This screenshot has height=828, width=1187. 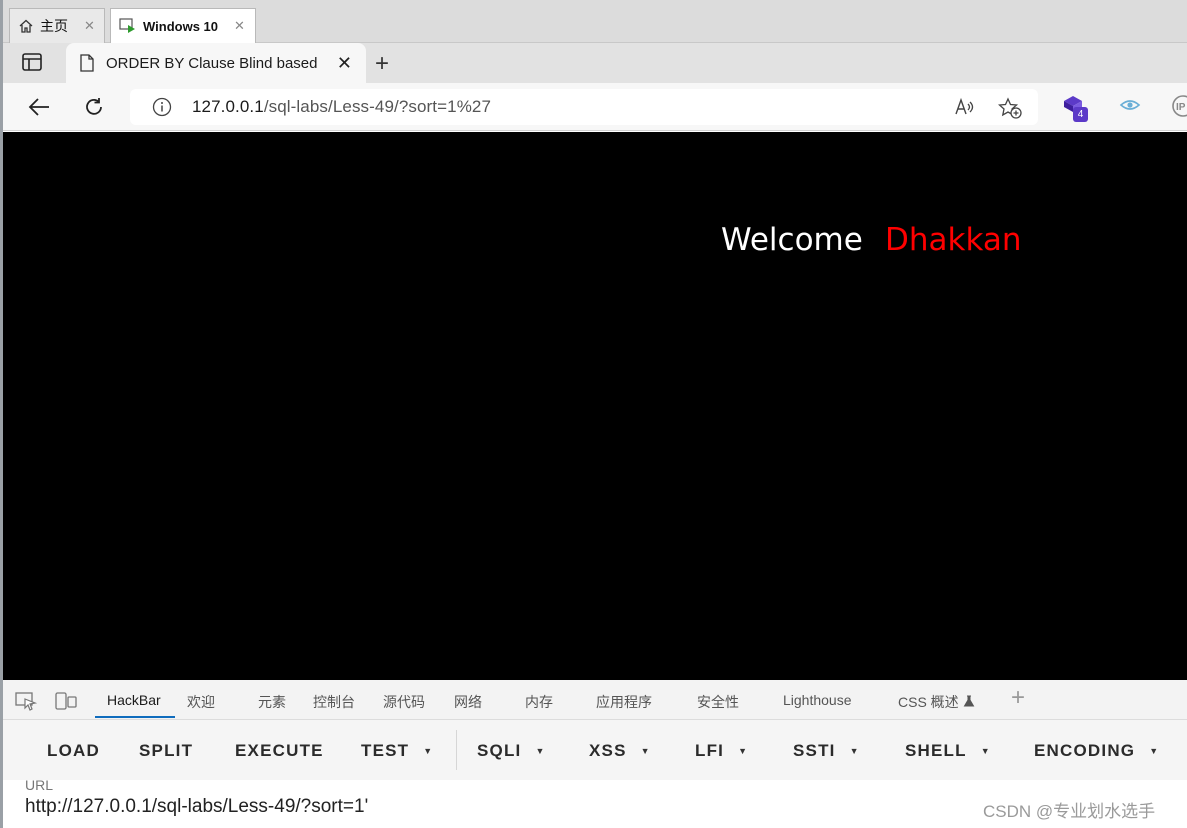 What do you see at coordinates (1096, 751) in the screenshot?
I see `encoding-dropdown: ENCODING ▼` at bounding box center [1096, 751].